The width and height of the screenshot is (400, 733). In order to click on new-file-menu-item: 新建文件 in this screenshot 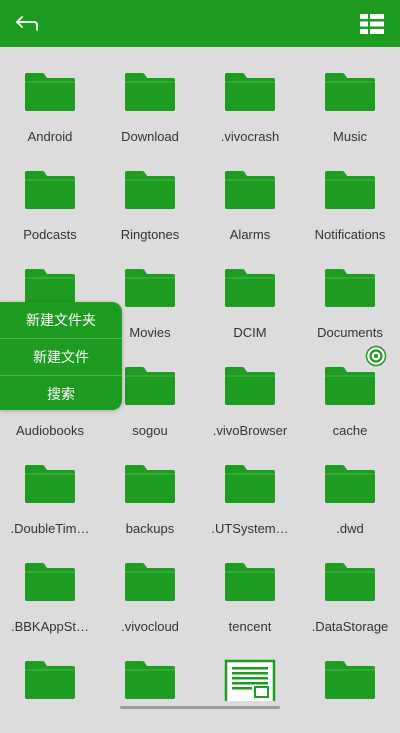, I will do `click(61, 357)`.